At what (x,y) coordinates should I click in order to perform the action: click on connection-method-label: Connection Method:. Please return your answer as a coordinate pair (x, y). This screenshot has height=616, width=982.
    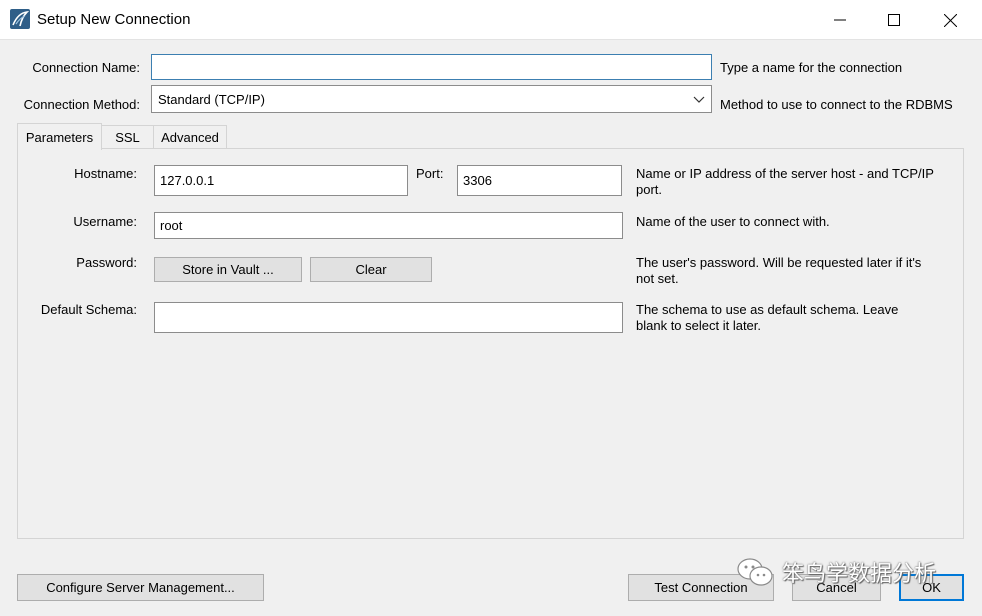
    Looking at the image, I should click on (81, 104).